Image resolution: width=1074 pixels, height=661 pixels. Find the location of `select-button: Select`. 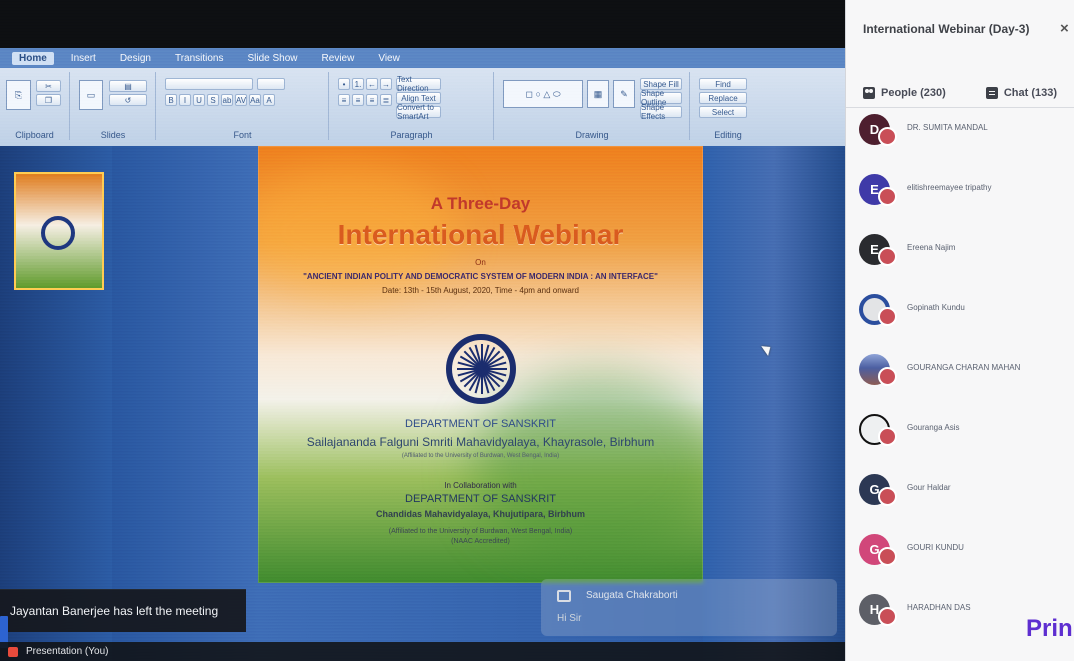

select-button: Select is located at coordinates (723, 112).